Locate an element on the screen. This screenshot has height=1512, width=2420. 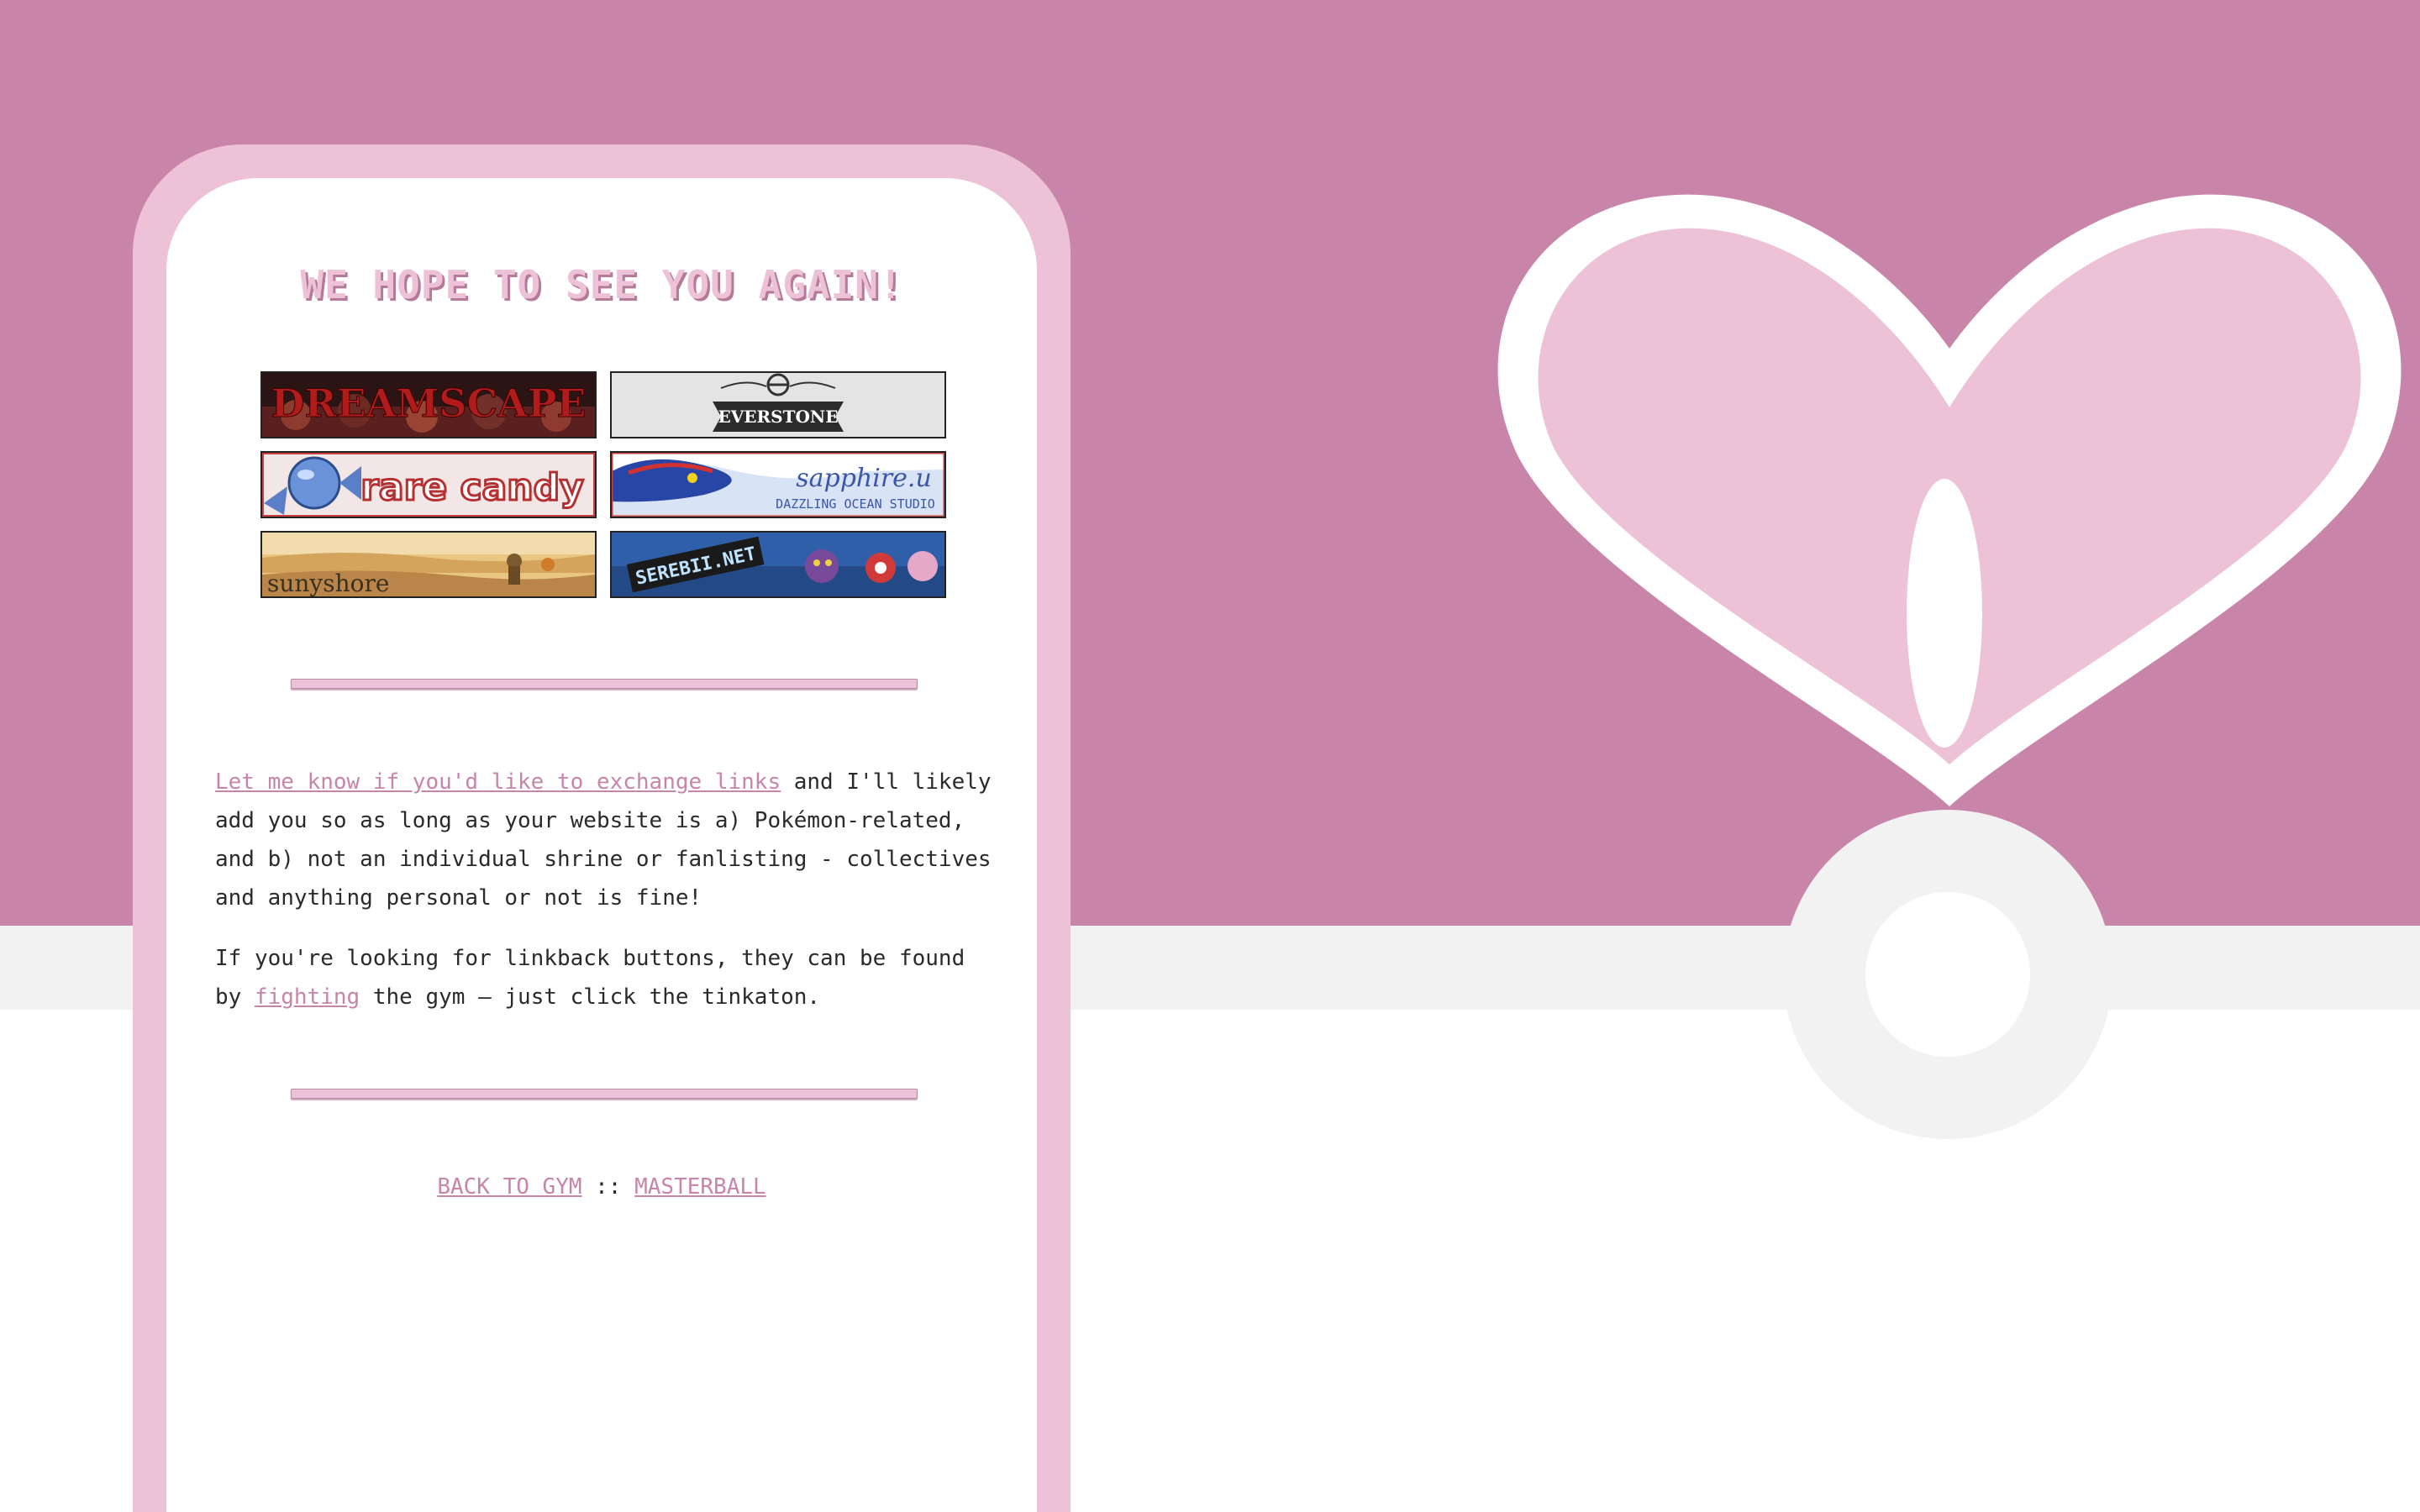
serebii-banner-icon: SEREBII.NET is located at coordinates (778, 564).